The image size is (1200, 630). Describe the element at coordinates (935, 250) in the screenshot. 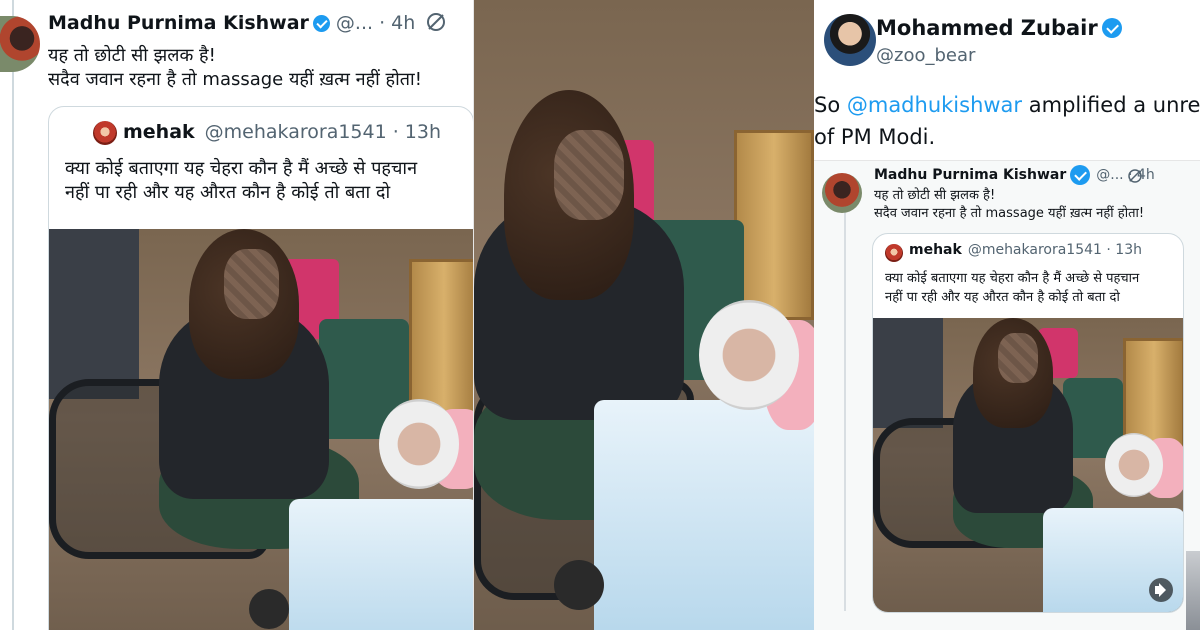

I see `embedded-quoted-author: mehak` at that location.